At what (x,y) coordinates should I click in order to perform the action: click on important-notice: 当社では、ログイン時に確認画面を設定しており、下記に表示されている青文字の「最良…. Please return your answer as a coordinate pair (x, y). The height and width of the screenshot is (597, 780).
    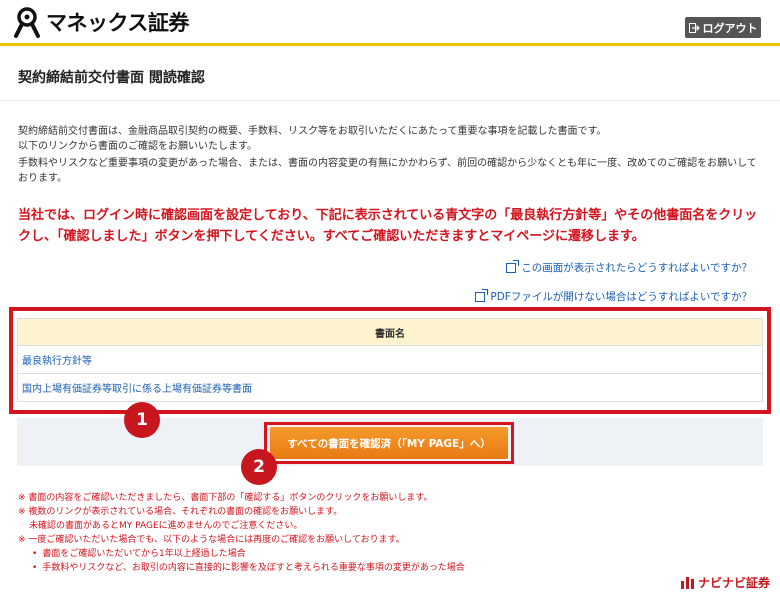
    Looking at the image, I should click on (388, 226).